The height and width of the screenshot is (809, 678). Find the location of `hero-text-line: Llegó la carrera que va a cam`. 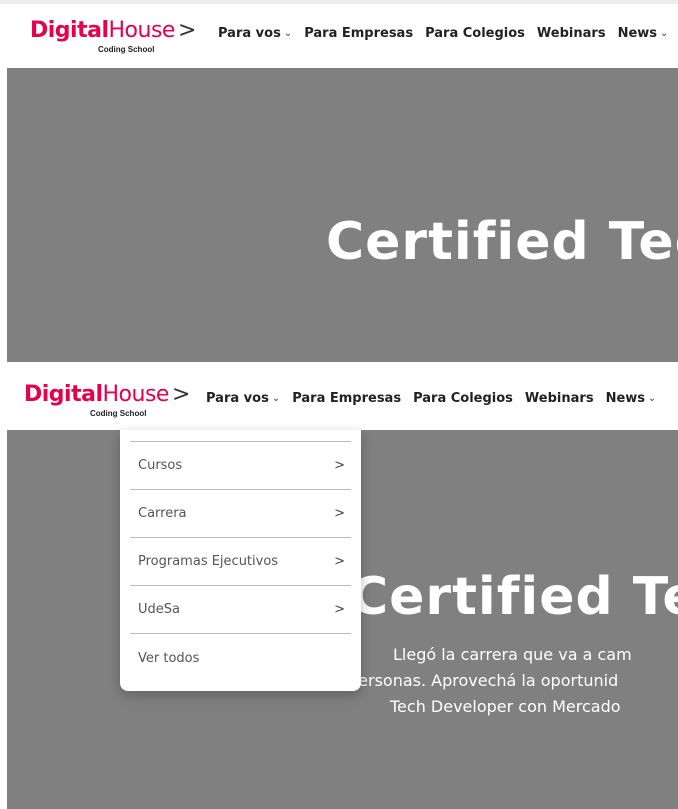

hero-text-line: Llegó la carrera que va a cam is located at coordinates (512, 654).